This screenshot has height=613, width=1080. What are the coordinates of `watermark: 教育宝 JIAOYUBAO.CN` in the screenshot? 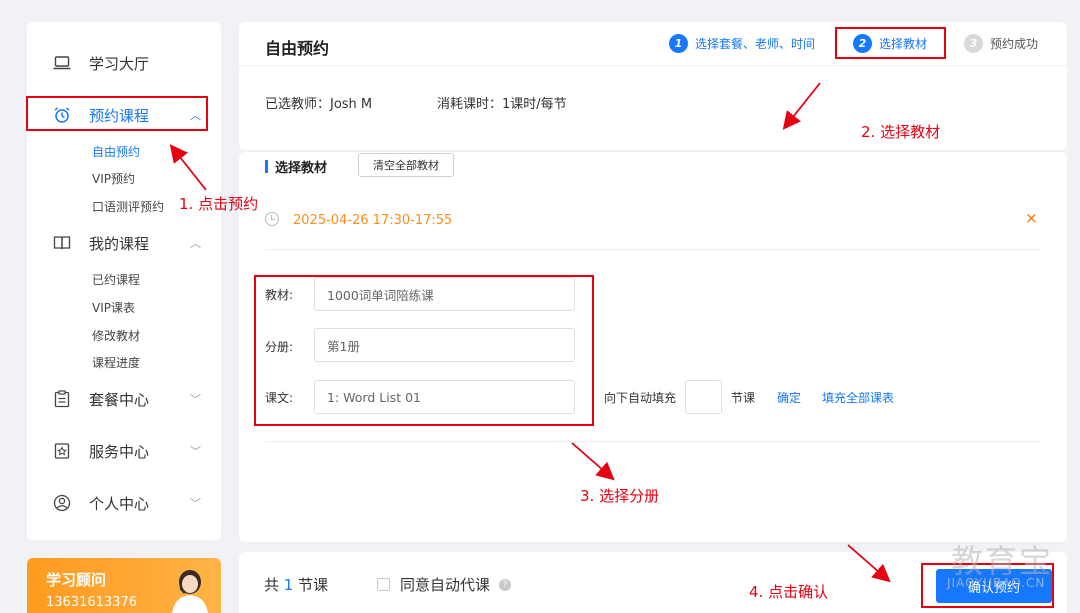 It's located at (1012, 574).